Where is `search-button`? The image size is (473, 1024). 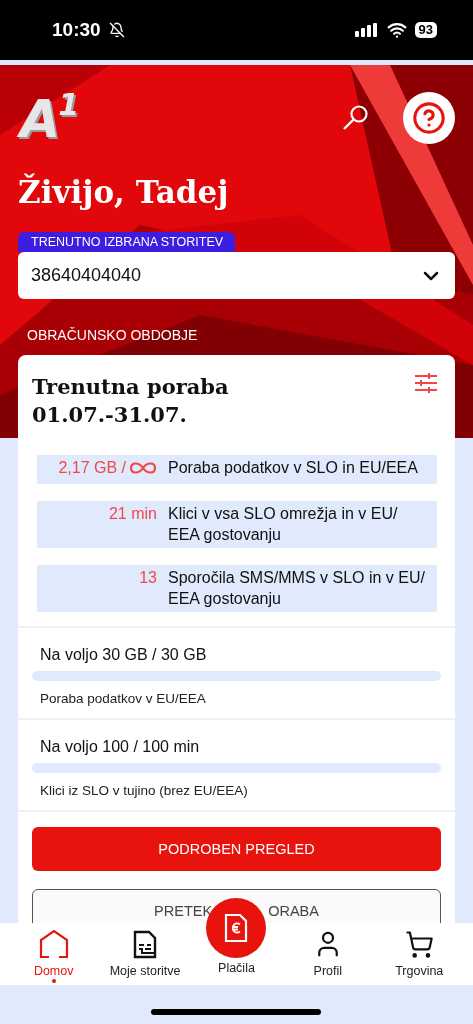
search-button is located at coordinates (355, 117).